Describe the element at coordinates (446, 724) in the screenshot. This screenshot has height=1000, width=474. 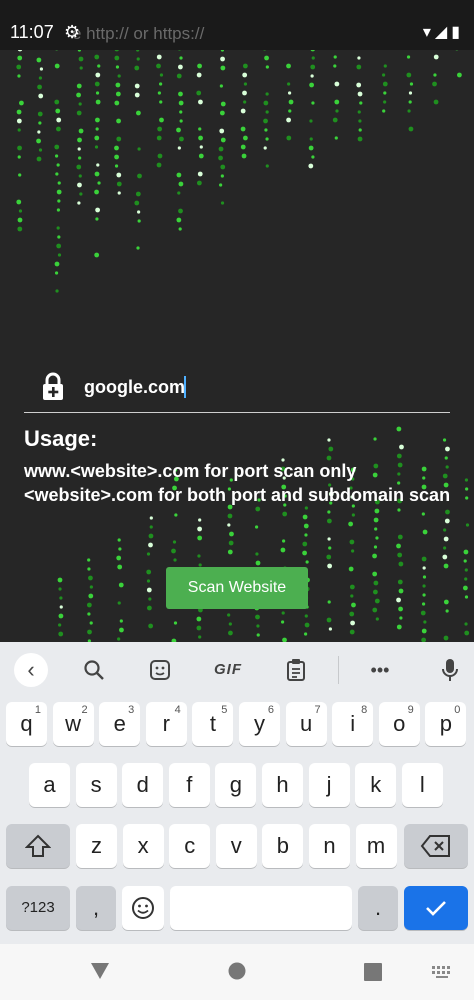
I see `key-p: p0` at that location.